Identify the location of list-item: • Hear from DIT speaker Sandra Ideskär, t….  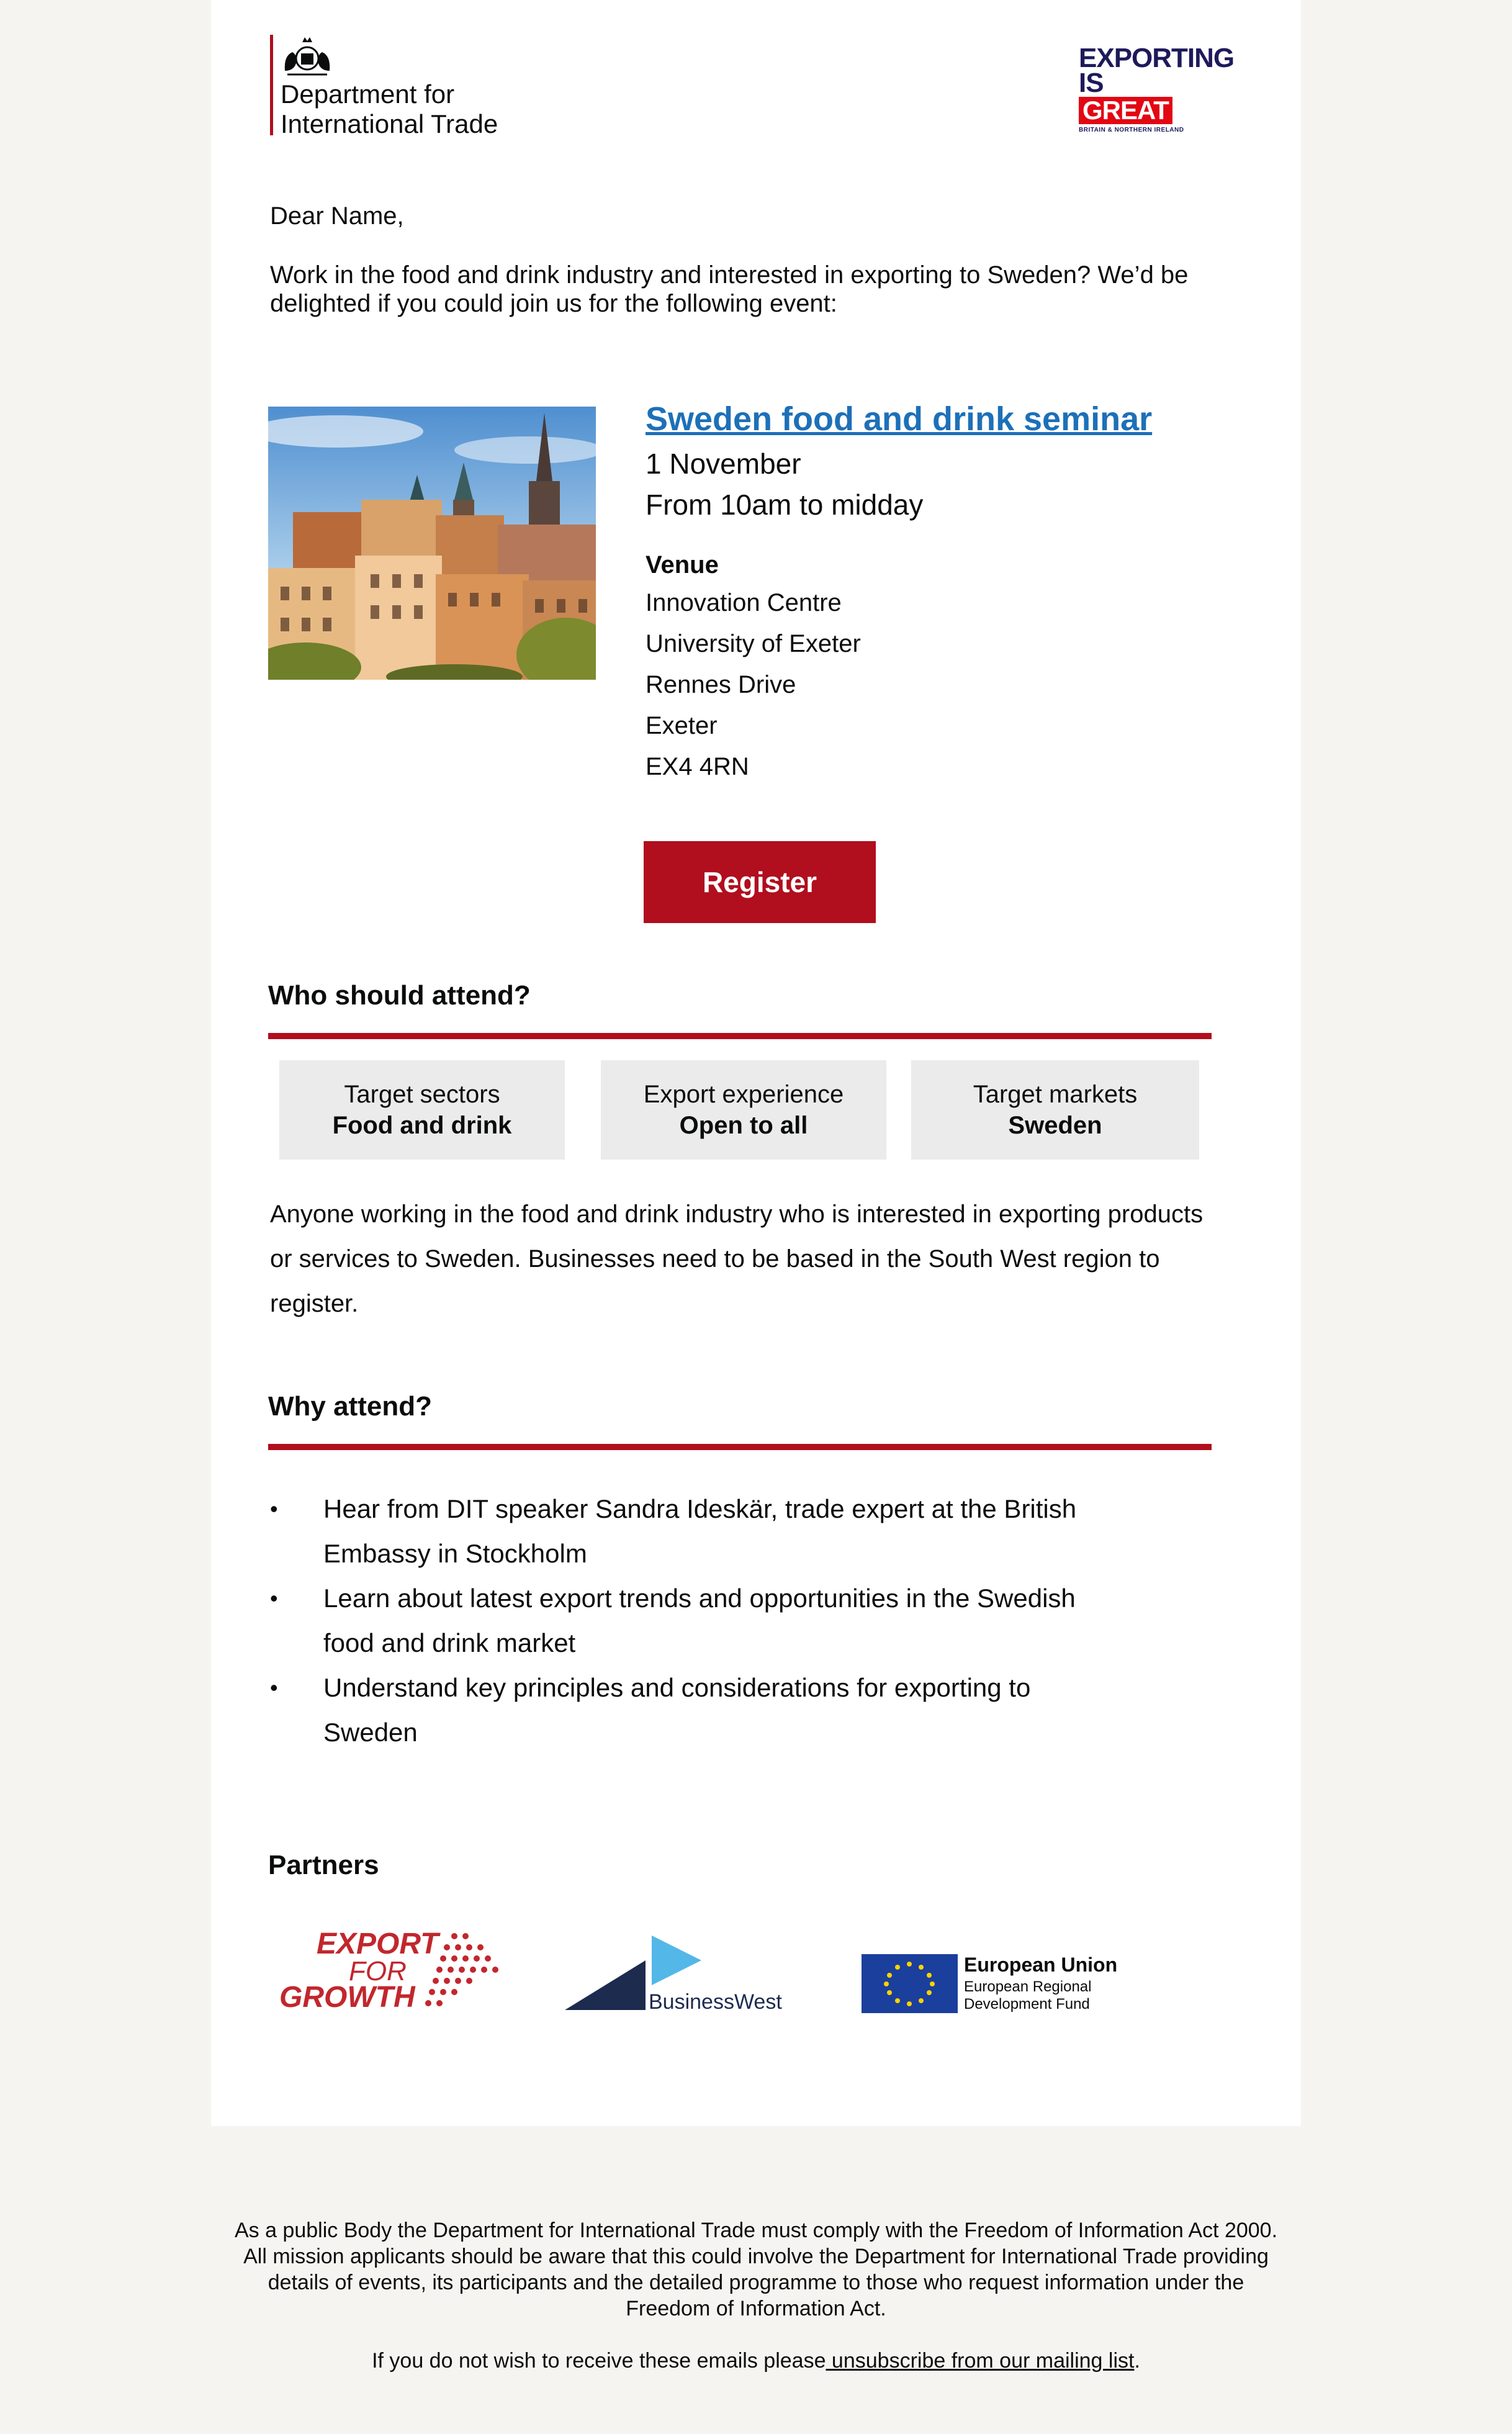
(673, 1531).